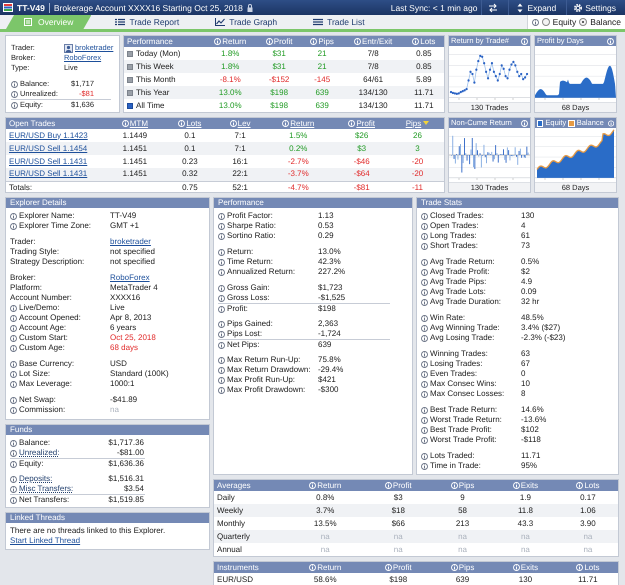 This screenshot has height=585, width=625. I want to click on tab: Trade Graph, so click(246, 22).